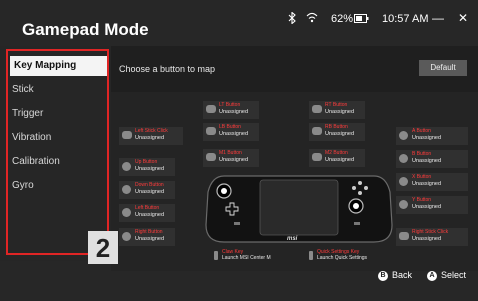  What do you see at coordinates (147, 190) in the screenshot?
I see `down-button-map: Down Button Unassigned` at bounding box center [147, 190].